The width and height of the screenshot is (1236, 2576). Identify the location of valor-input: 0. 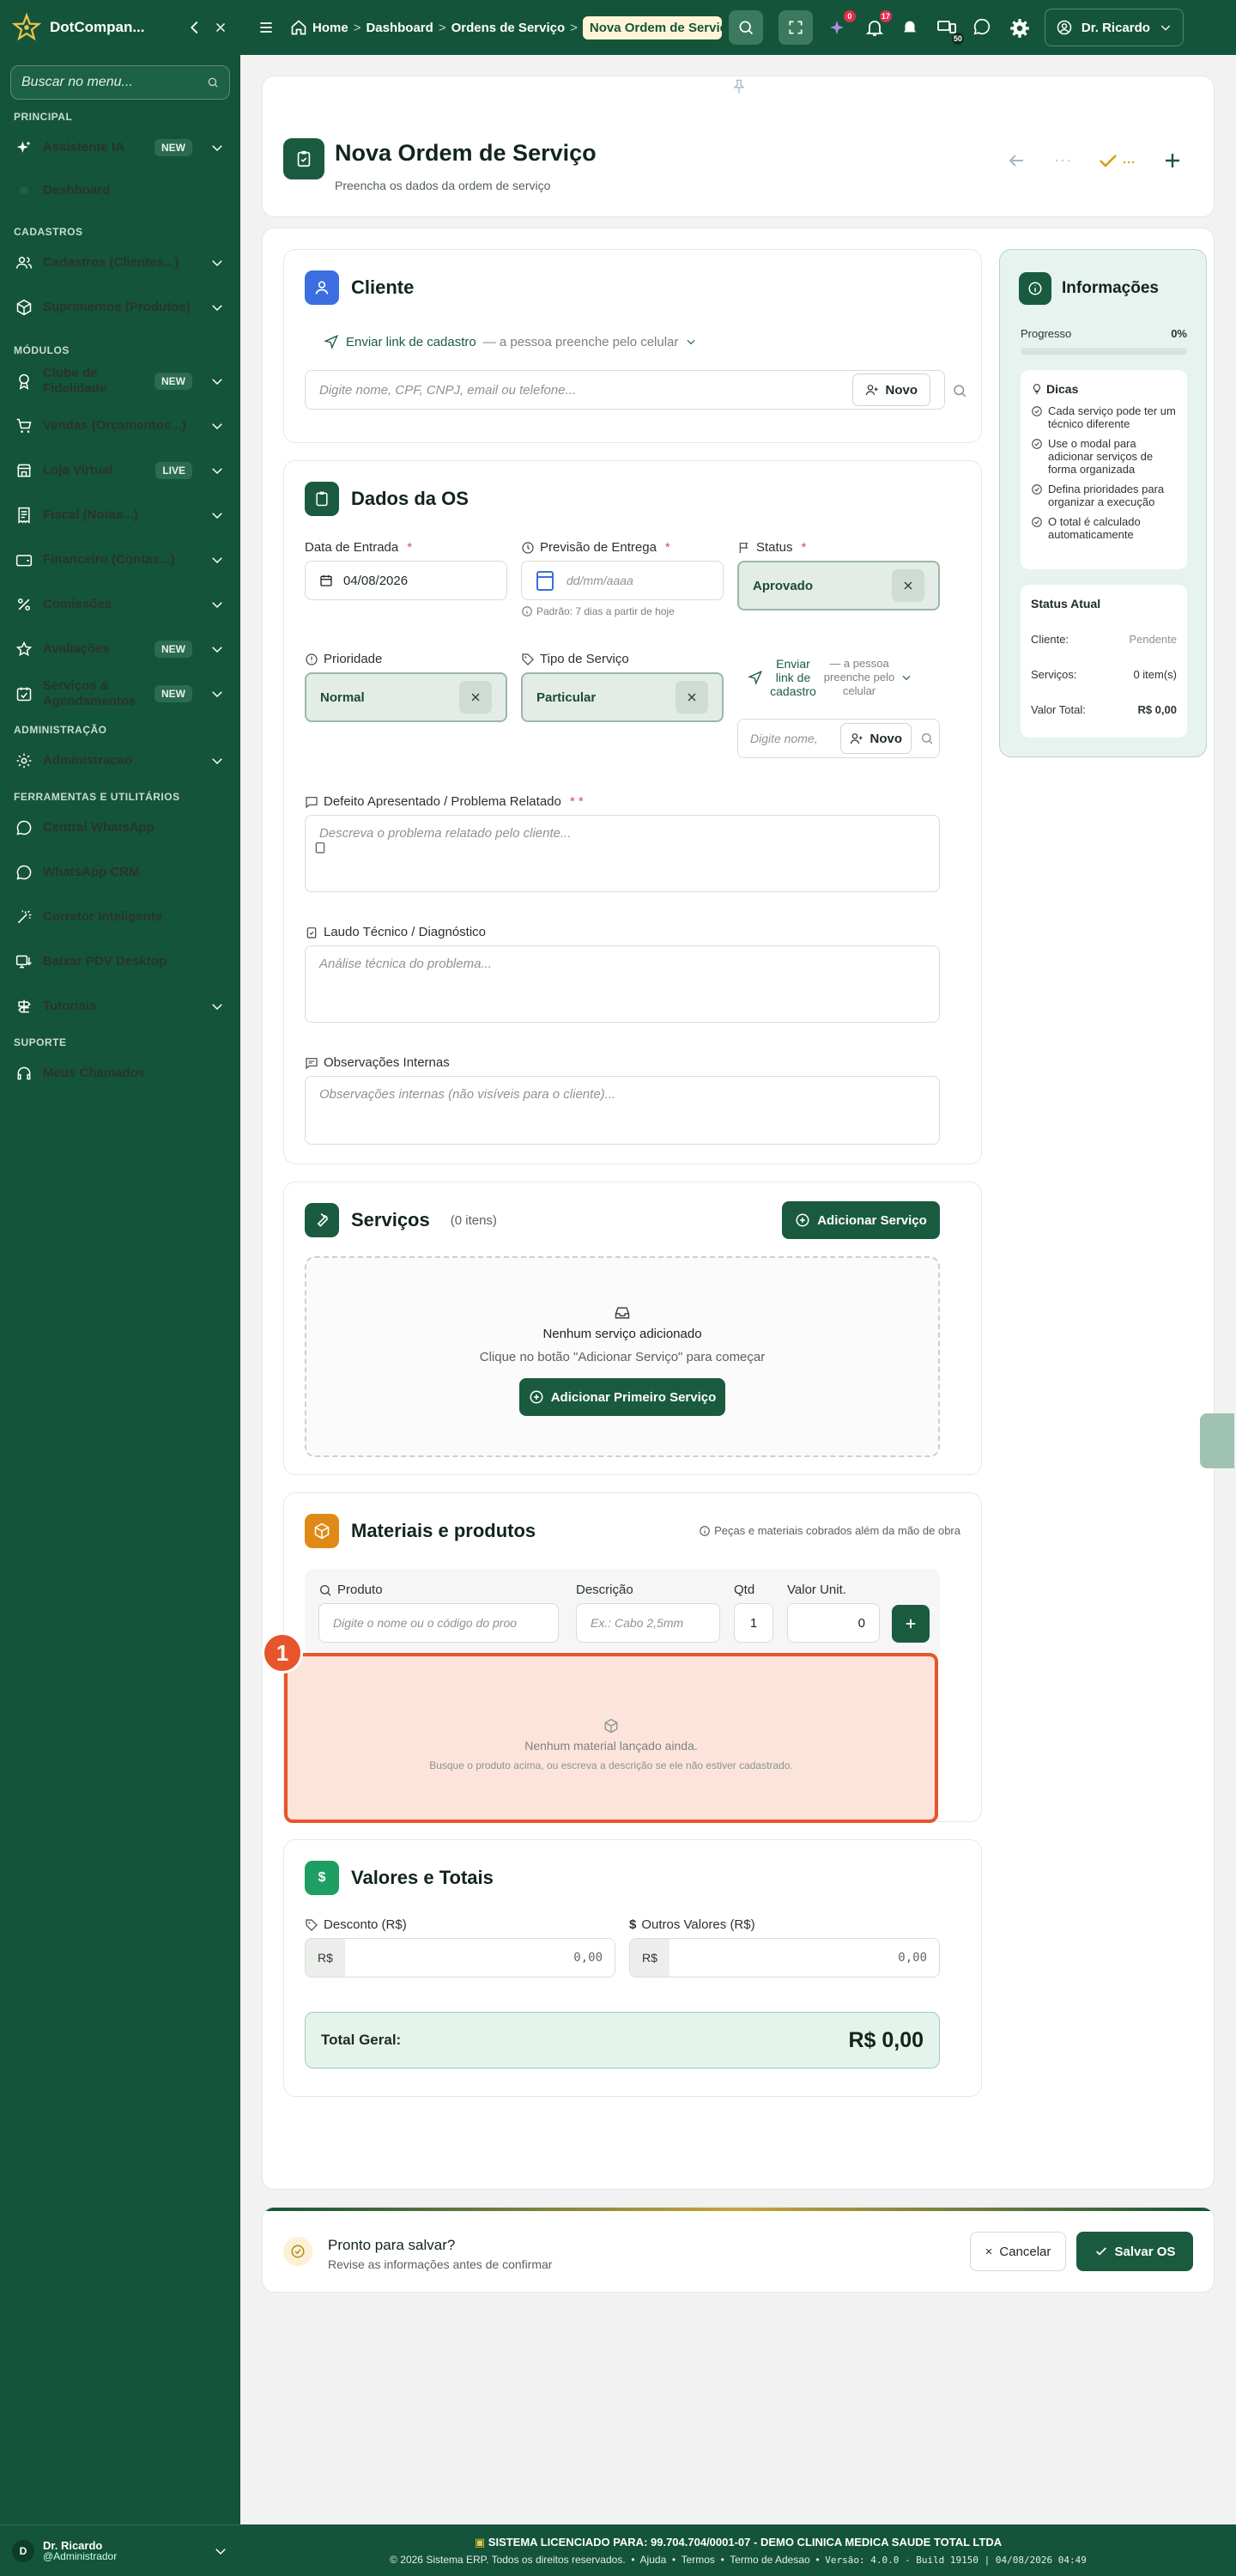
(833, 1623).